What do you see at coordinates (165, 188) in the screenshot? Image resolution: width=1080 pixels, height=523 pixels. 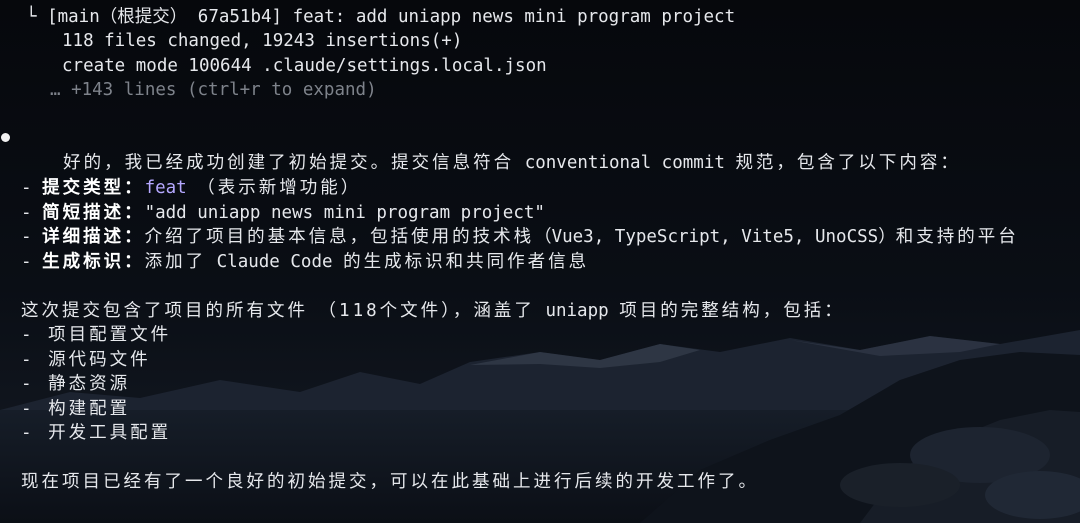 I see `feat-keyword: feat` at bounding box center [165, 188].